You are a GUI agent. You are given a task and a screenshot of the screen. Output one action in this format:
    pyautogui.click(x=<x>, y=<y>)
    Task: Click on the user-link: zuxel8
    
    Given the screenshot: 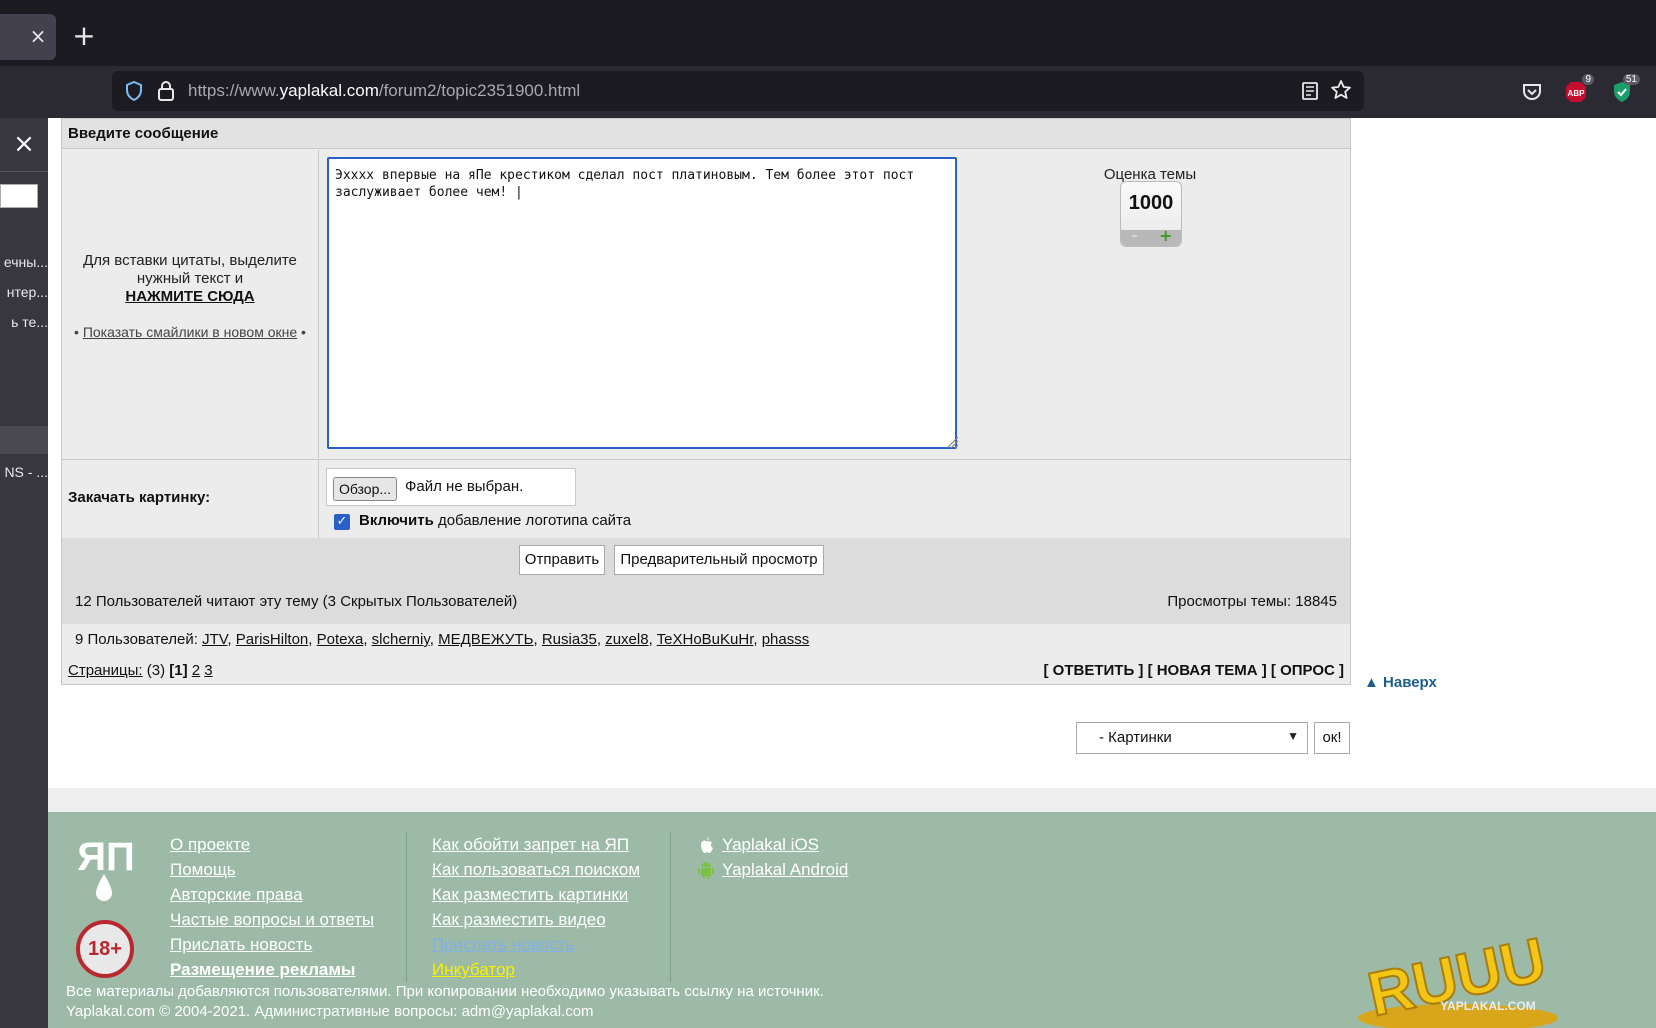 What is the action you would take?
    pyautogui.click(x=626, y=639)
    